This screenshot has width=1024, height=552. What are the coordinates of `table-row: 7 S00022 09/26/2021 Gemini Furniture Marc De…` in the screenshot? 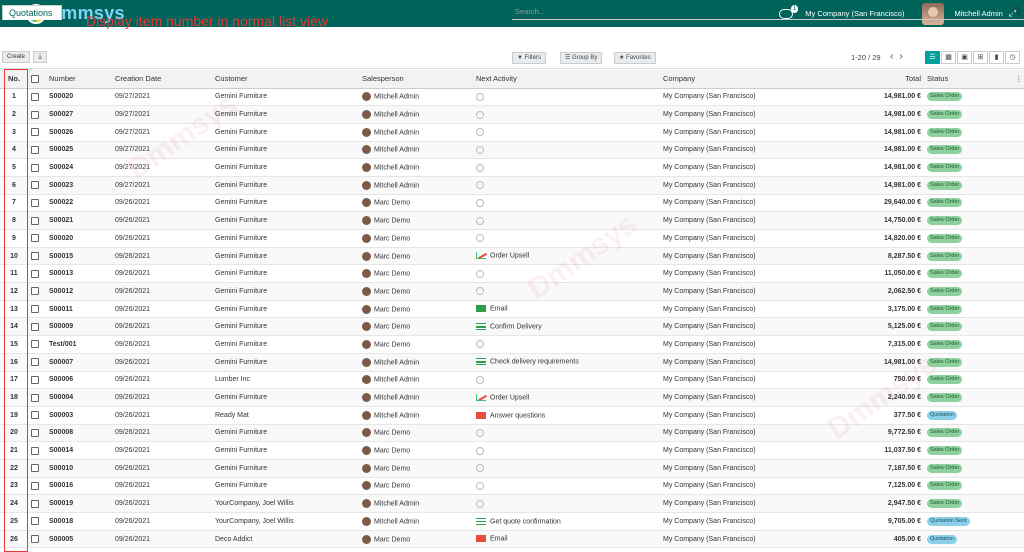 It's located at (512, 203).